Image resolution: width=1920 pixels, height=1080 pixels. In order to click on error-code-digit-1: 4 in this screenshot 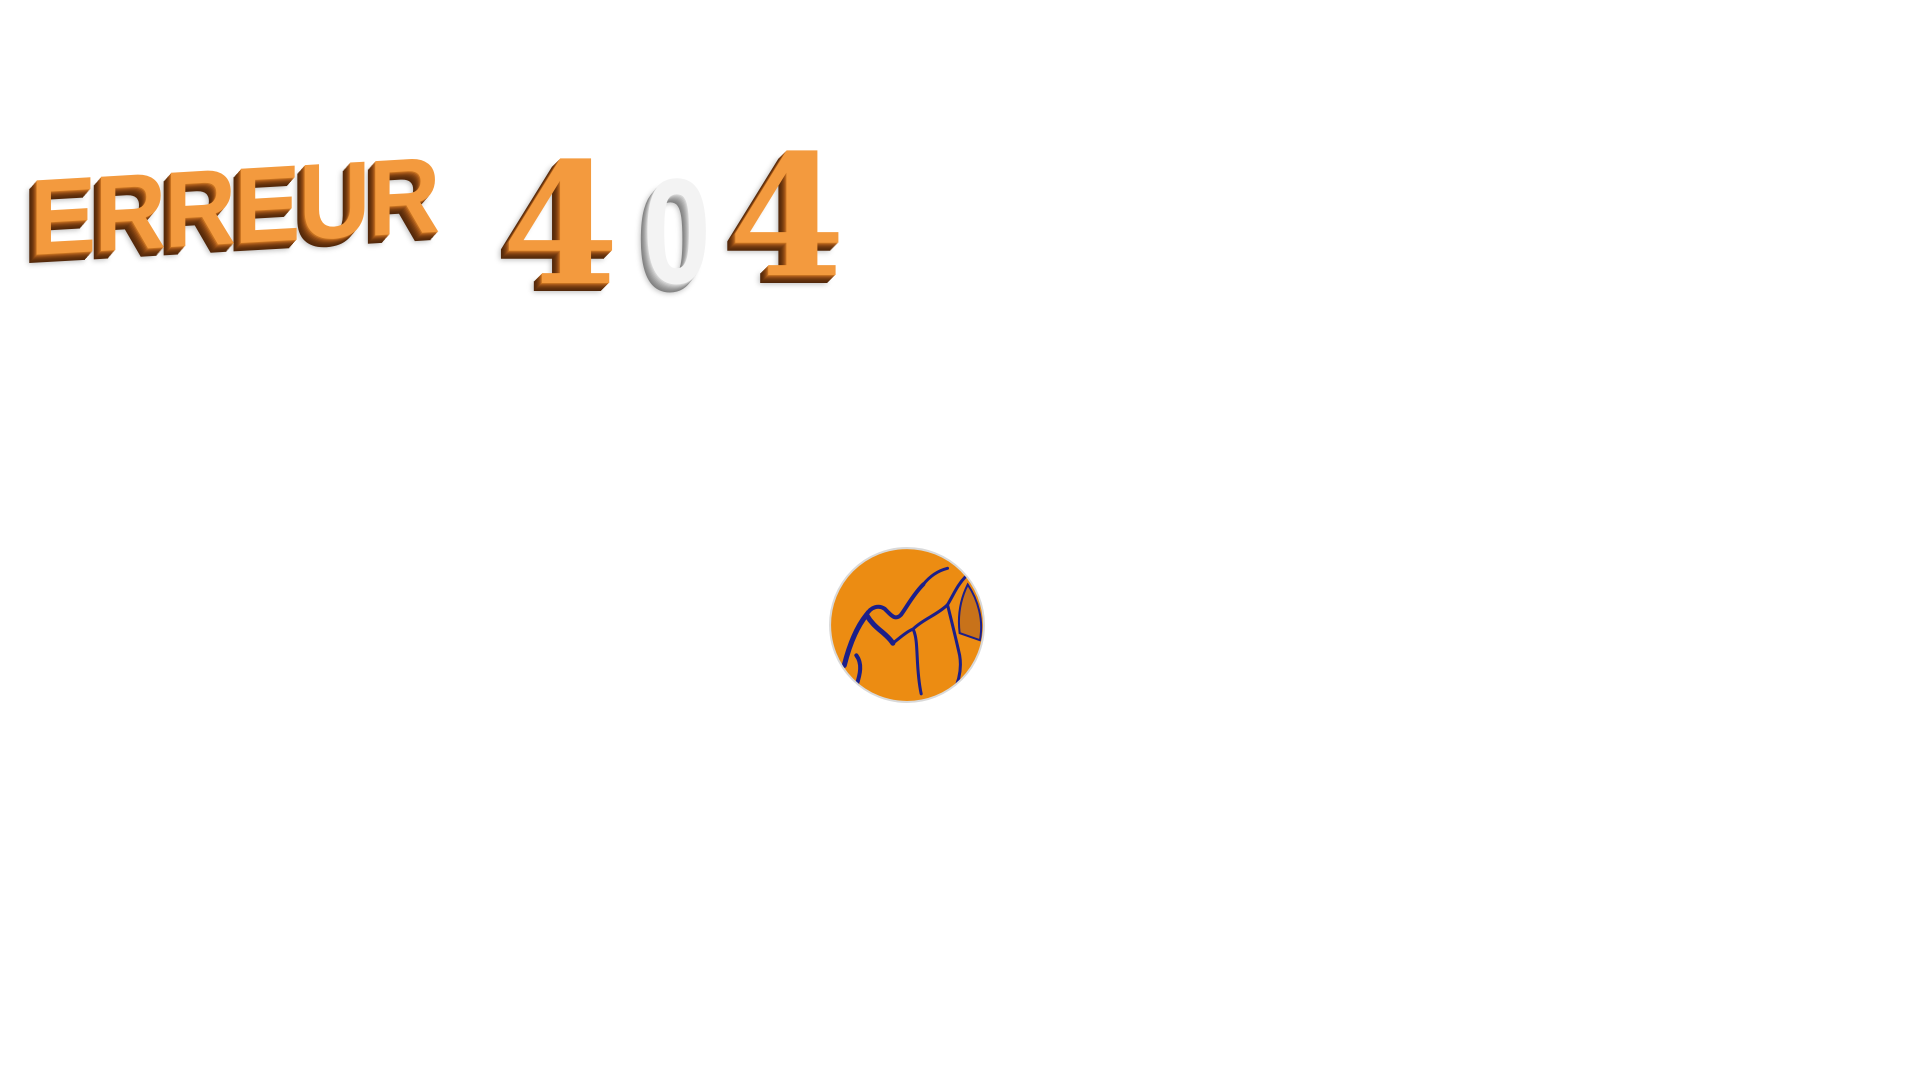, I will do `click(560, 224)`.